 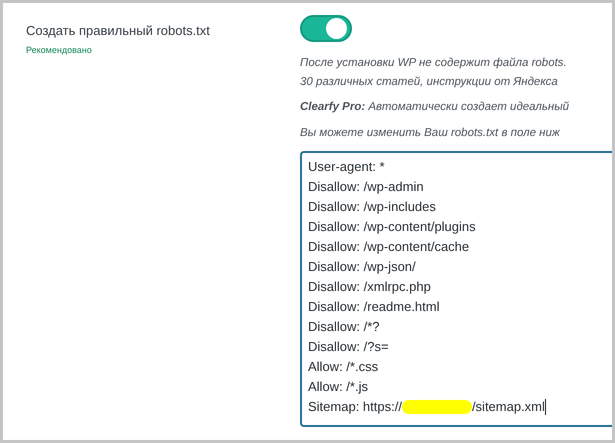 I want to click on code-line: Disallow: /*?, so click(x=344, y=327).